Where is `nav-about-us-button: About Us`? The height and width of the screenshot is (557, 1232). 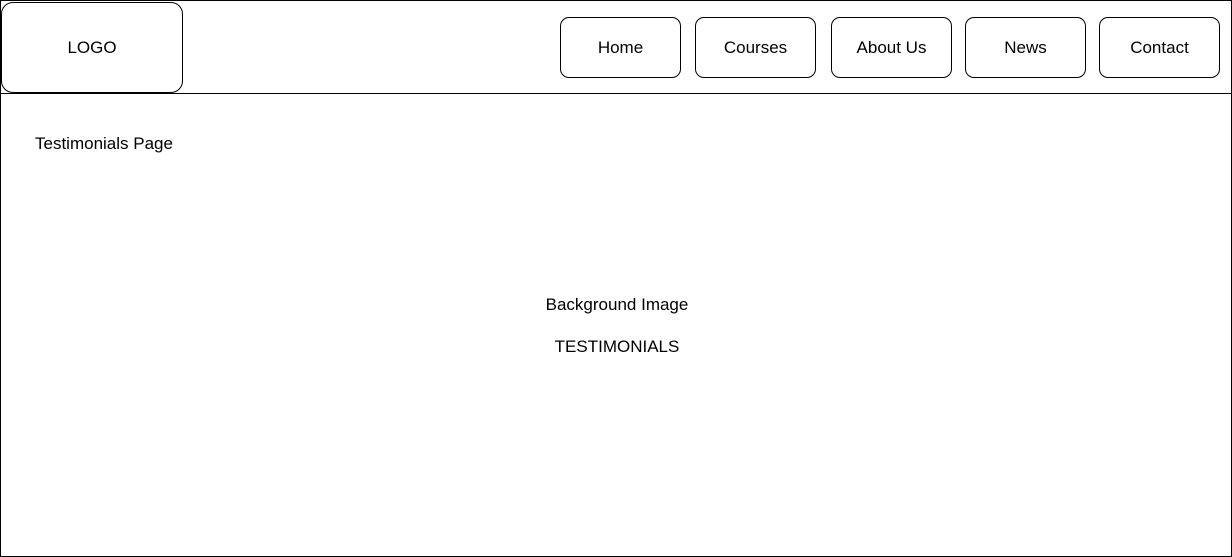
nav-about-us-button: About Us is located at coordinates (891, 47).